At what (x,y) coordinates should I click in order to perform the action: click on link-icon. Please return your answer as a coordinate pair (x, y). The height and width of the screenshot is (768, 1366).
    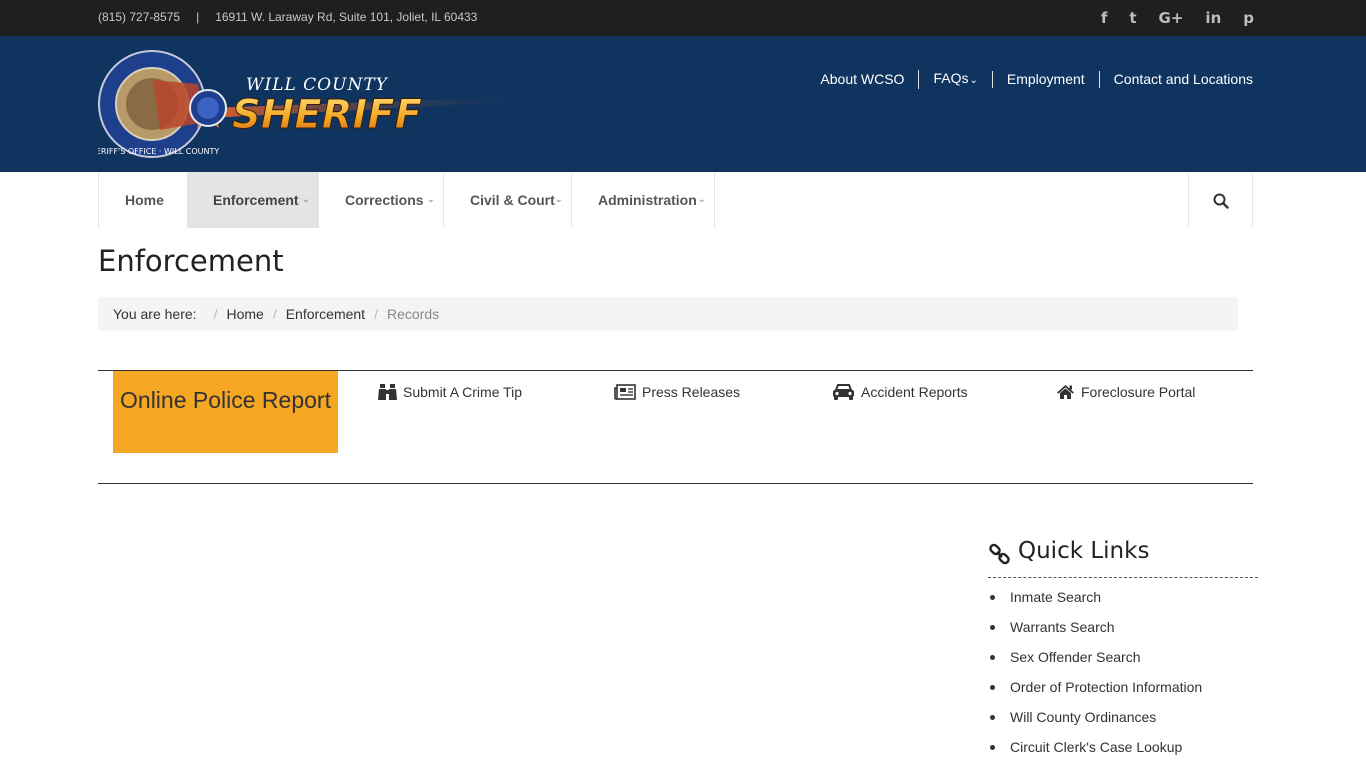
    Looking at the image, I should click on (999, 554).